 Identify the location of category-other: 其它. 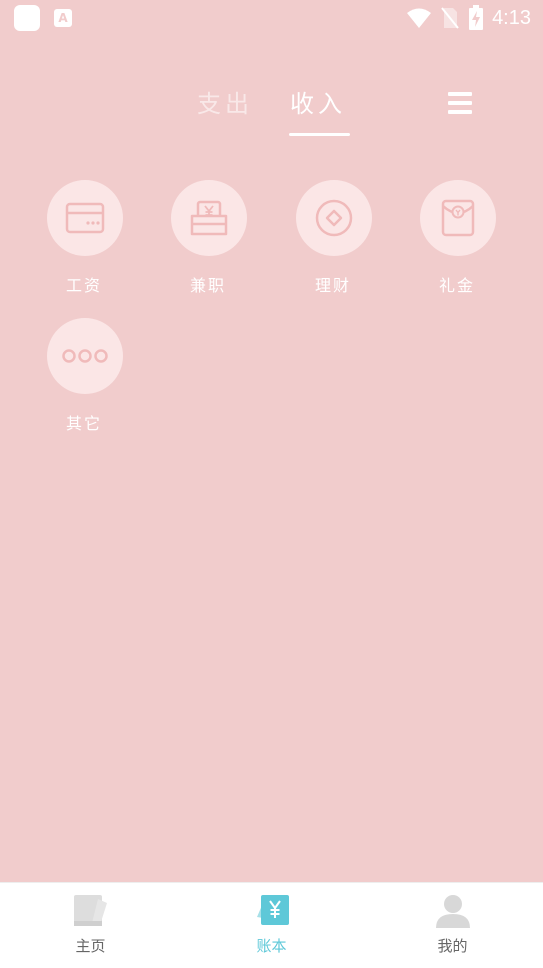
(84, 383).